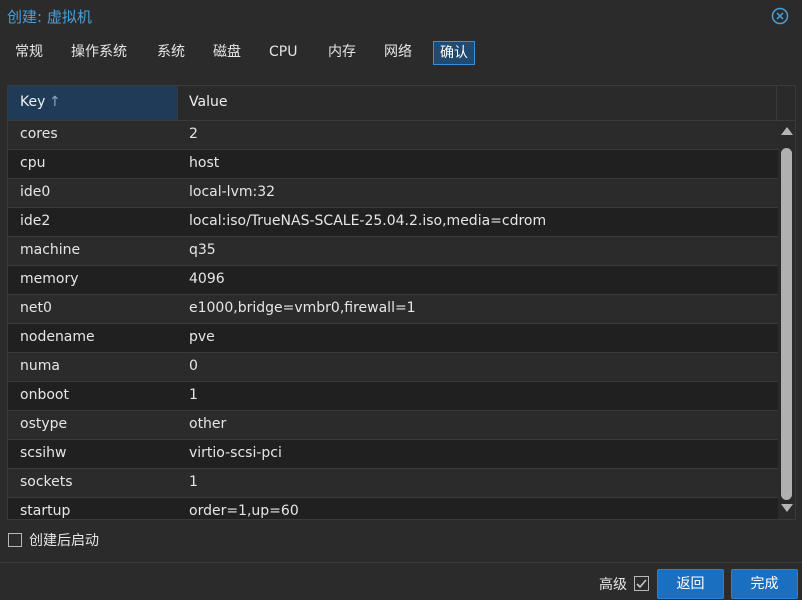 The image size is (802, 600). Describe the element at coordinates (393, 251) in the screenshot. I see `table-row: machine q35` at that location.